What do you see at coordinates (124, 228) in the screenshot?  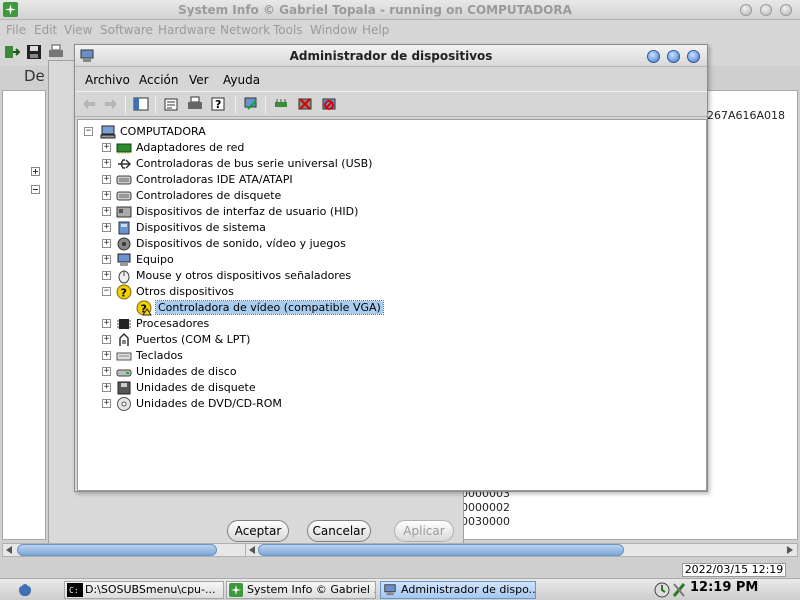 I see `system-device-icon` at bounding box center [124, 228].